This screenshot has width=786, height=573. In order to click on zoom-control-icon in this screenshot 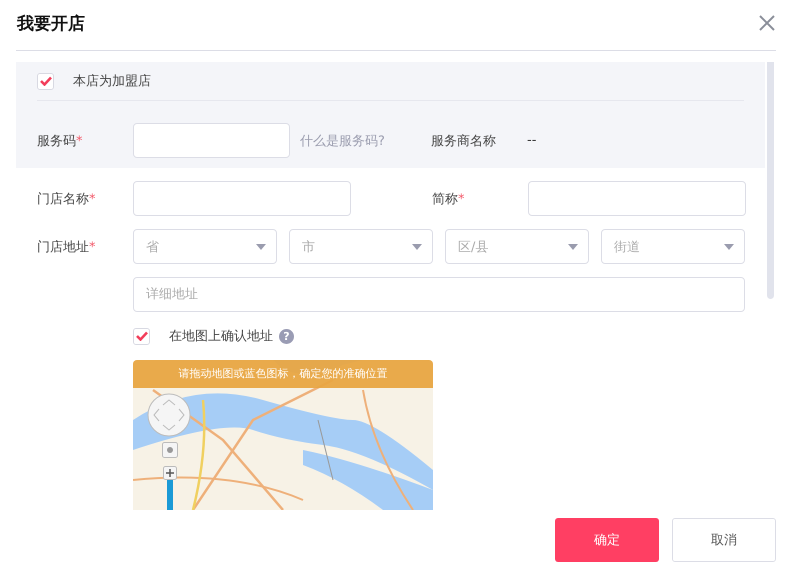, I will do `click(170, 488)`.